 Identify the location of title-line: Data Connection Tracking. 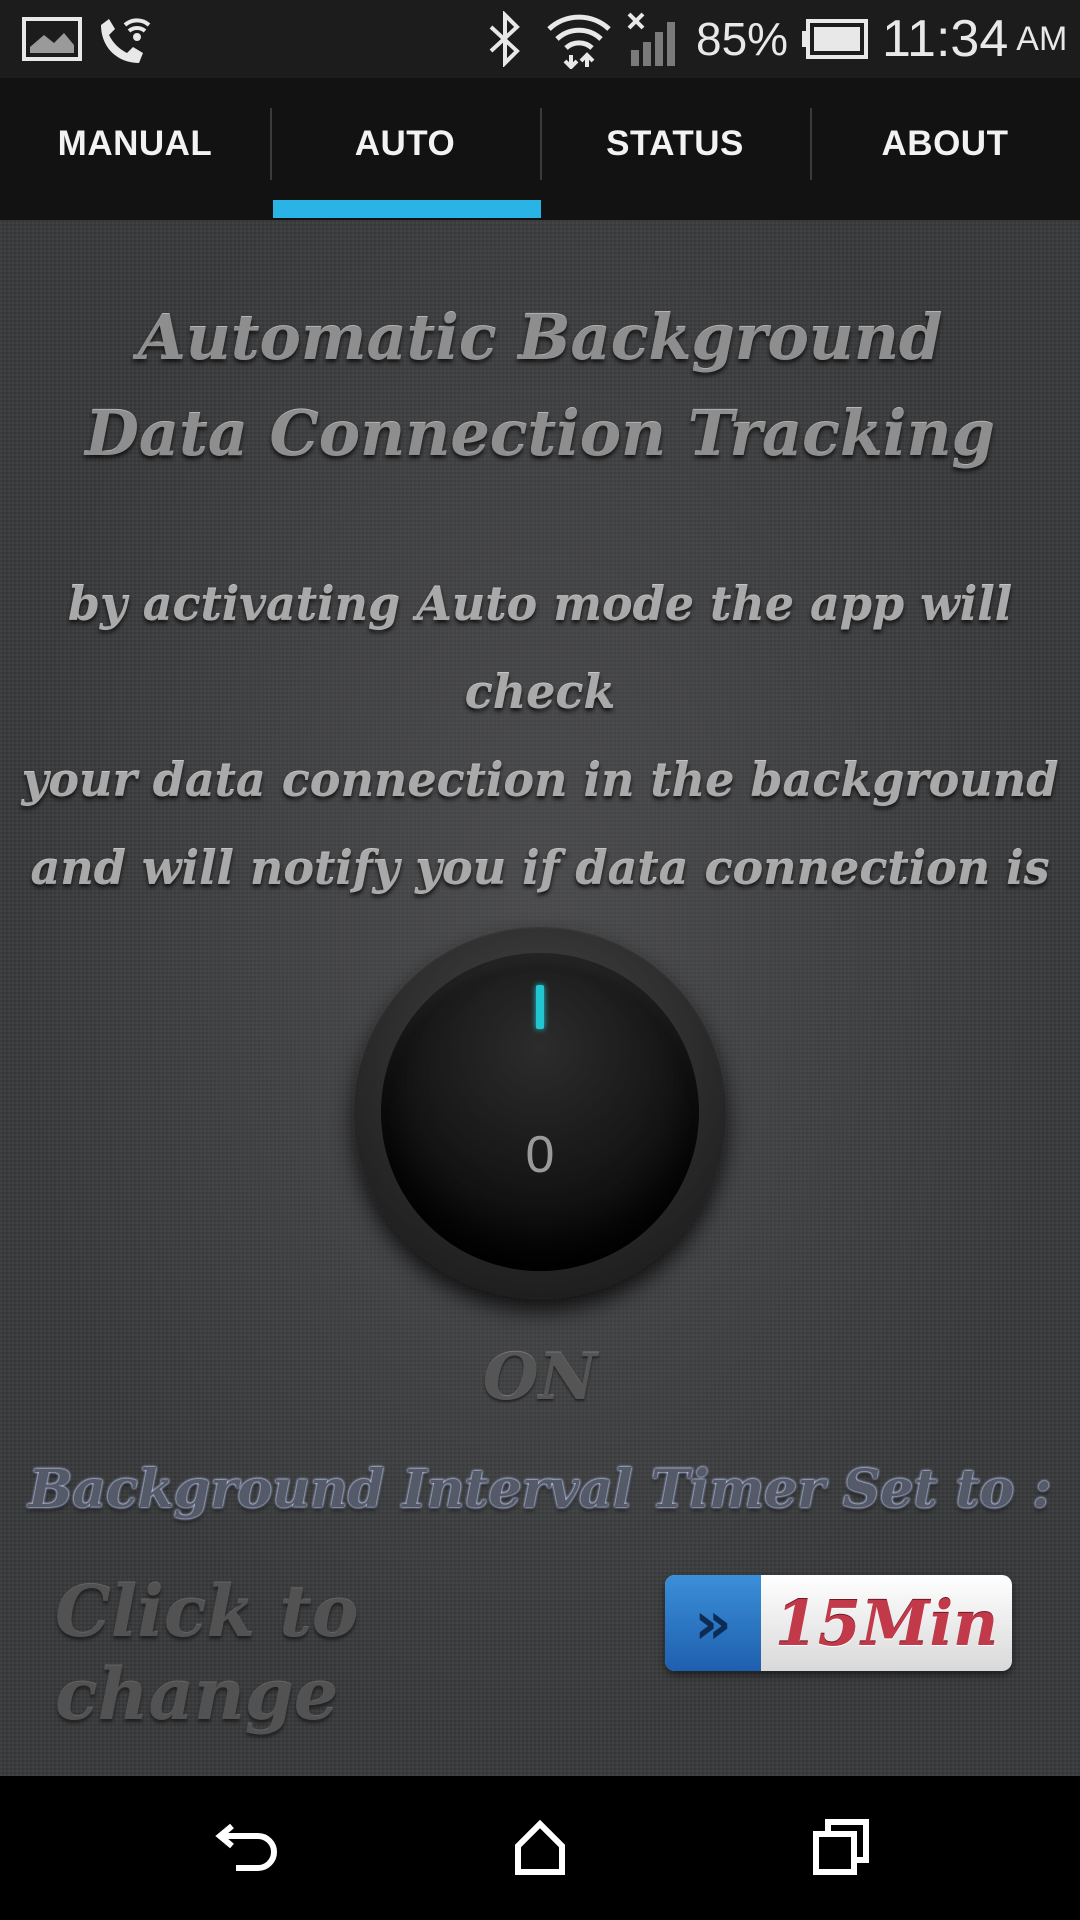
(540, 433).